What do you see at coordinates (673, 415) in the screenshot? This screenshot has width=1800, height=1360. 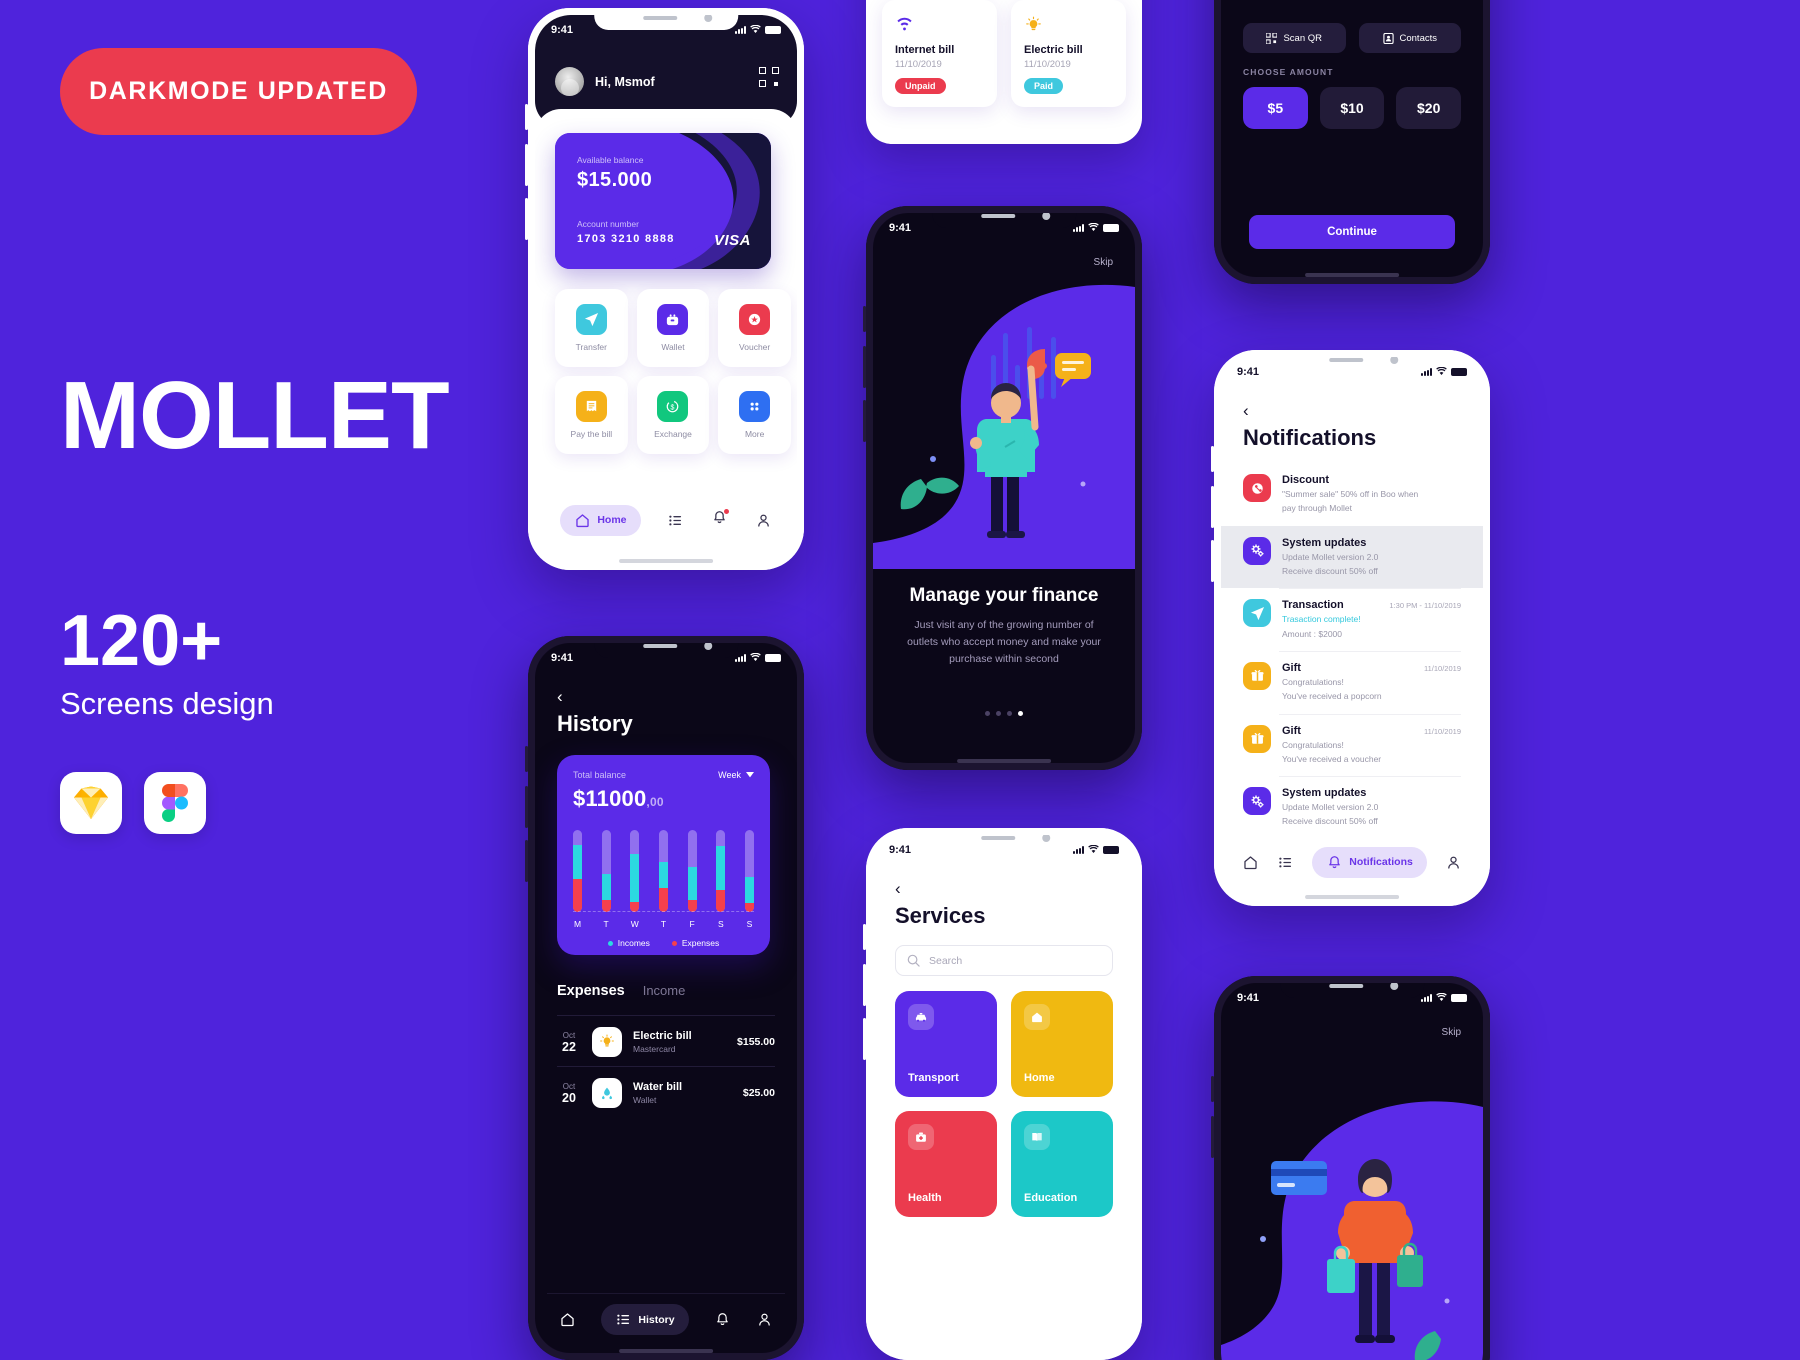 I see `quick-action-exchange: $ Exchange` at bounding box center [673, 415].